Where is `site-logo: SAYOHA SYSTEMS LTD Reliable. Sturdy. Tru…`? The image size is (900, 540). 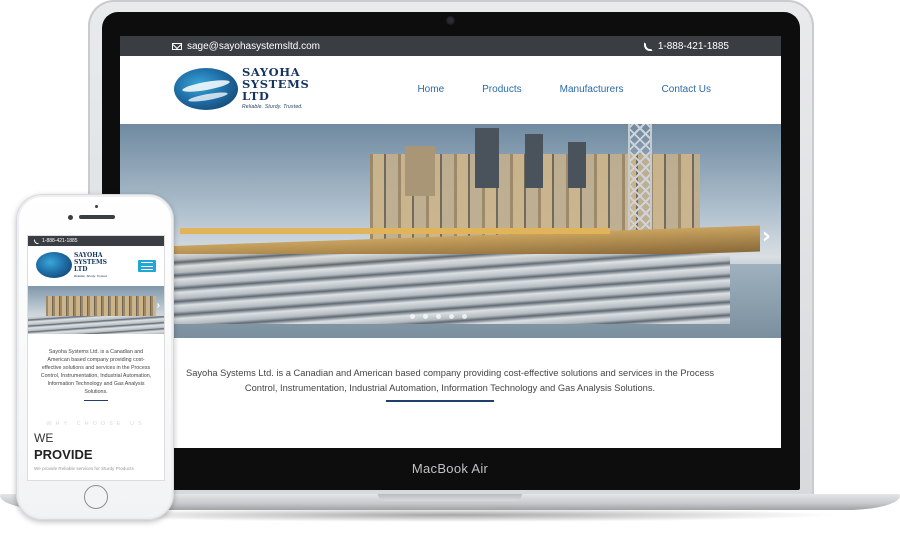 site-logo: SAYOHA SYSTEMS LTD Reliable. Sturdy. Tru… is located at coordinates (249, 90).